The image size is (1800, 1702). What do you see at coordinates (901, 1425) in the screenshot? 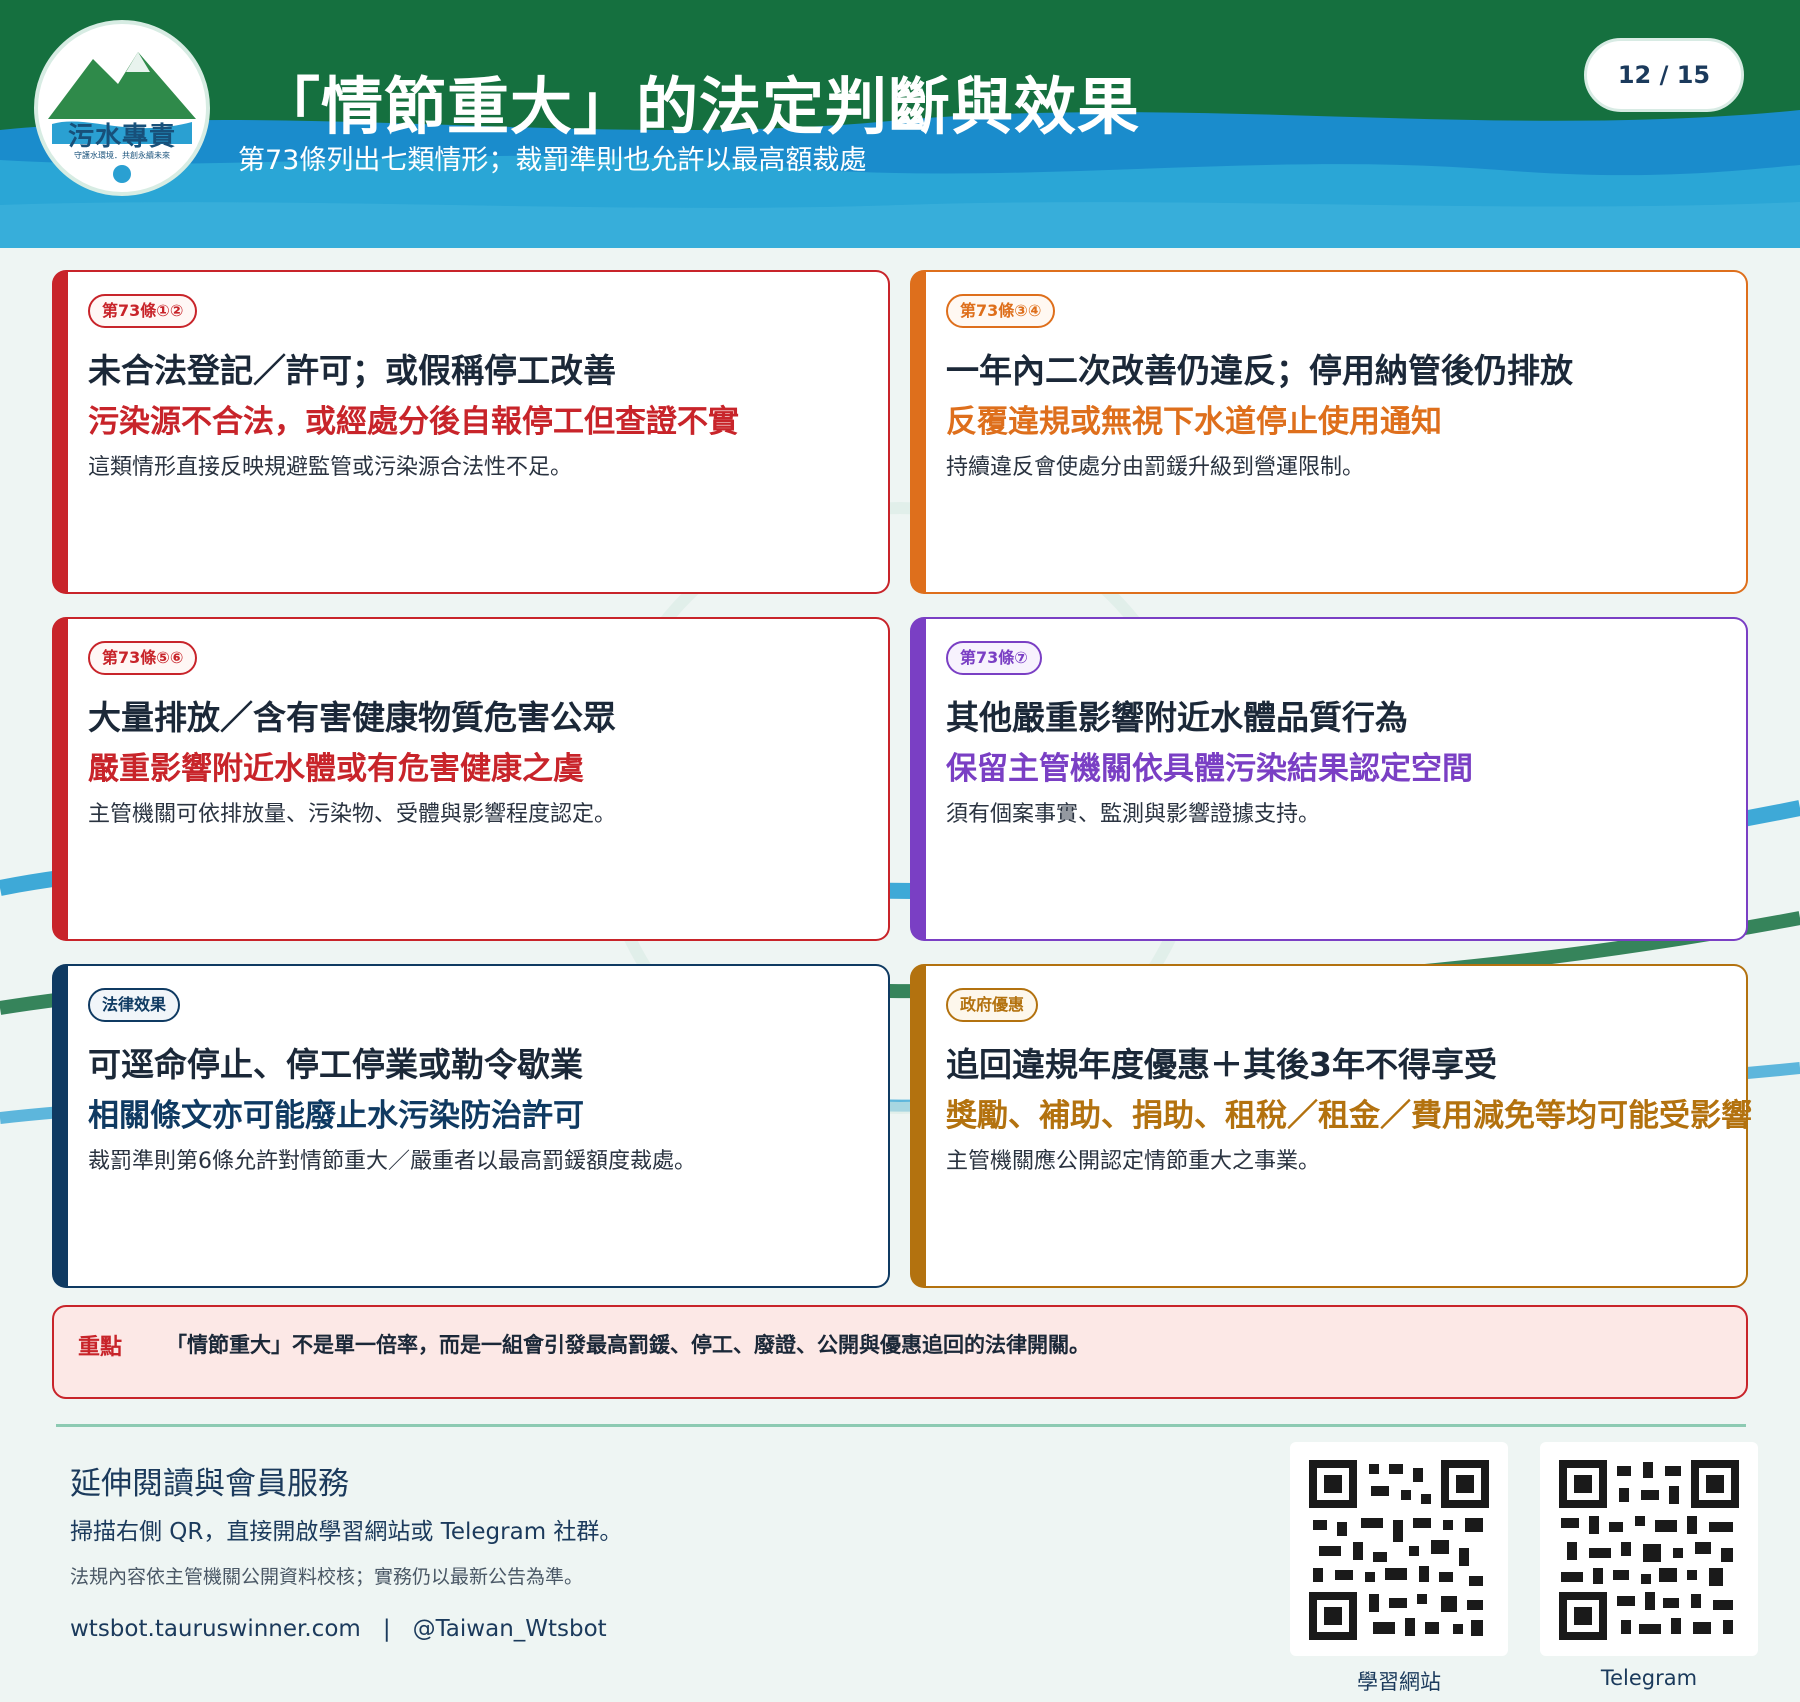
I see `footer-divider` at bounding box center [901, 1425].